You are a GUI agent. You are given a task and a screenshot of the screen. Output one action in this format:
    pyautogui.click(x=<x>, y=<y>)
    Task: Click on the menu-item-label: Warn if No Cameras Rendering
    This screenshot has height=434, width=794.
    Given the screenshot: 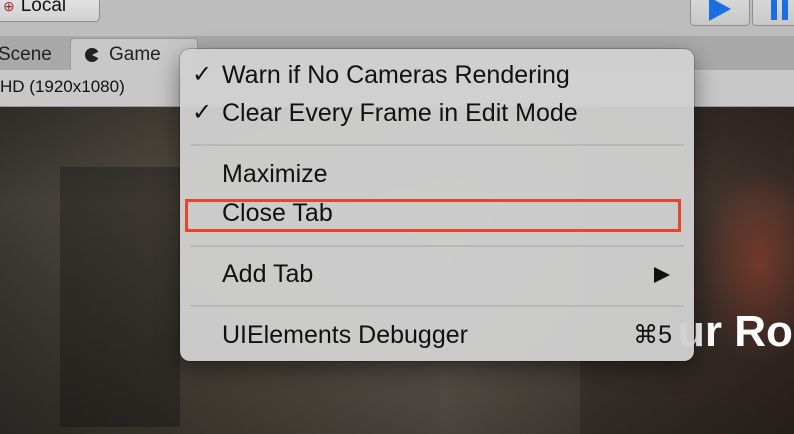 What is the action you would take?
    pyautogui.click(x=396, y=75)
    